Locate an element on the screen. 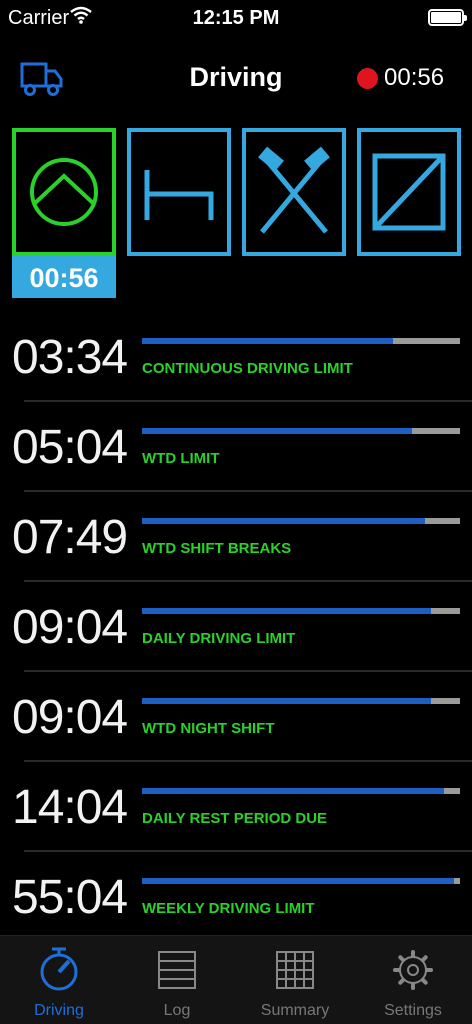 The width and height of the screenshot is (472, 1024). list-icon is located at coordinates (177, 970).